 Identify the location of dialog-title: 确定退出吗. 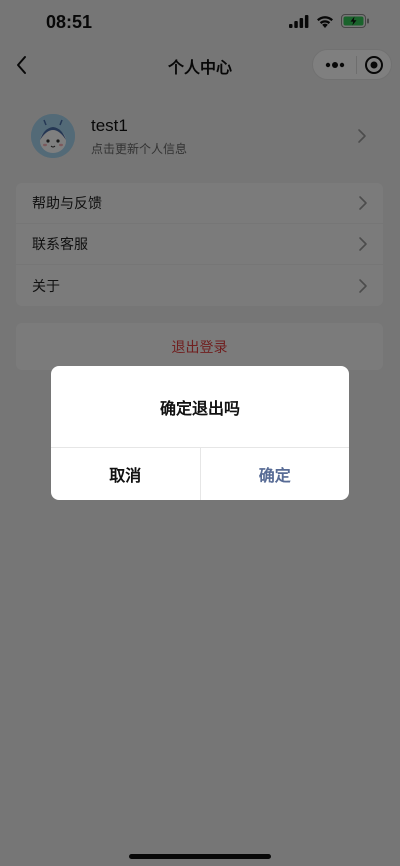
(200, 407).